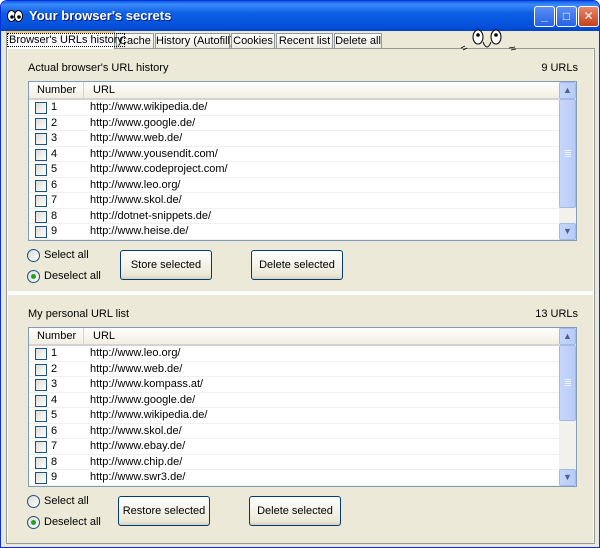 This screenshot has height=548, width=600. Describe the element at coordinates (54, 384) in the screenshot. I see `row-number: 3` at that location.